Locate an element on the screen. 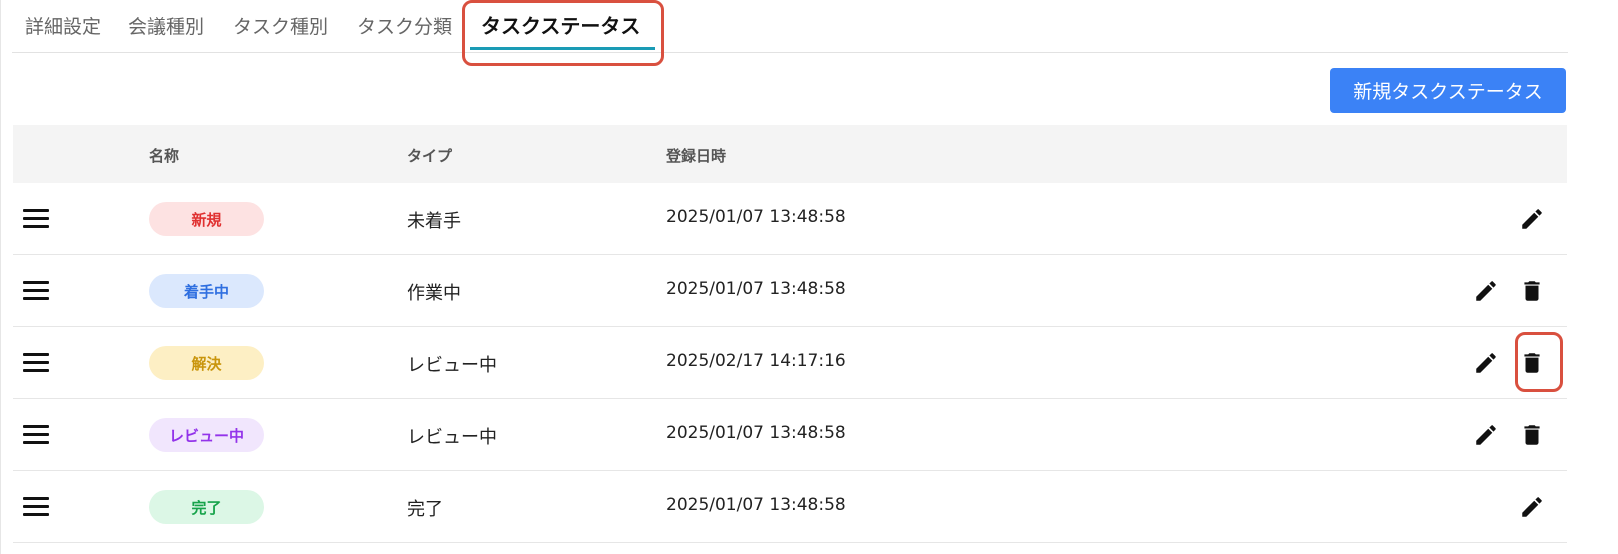 This screenshot has width=1618, height=554. header-name: 名称 is located at coordinates (164, 156).